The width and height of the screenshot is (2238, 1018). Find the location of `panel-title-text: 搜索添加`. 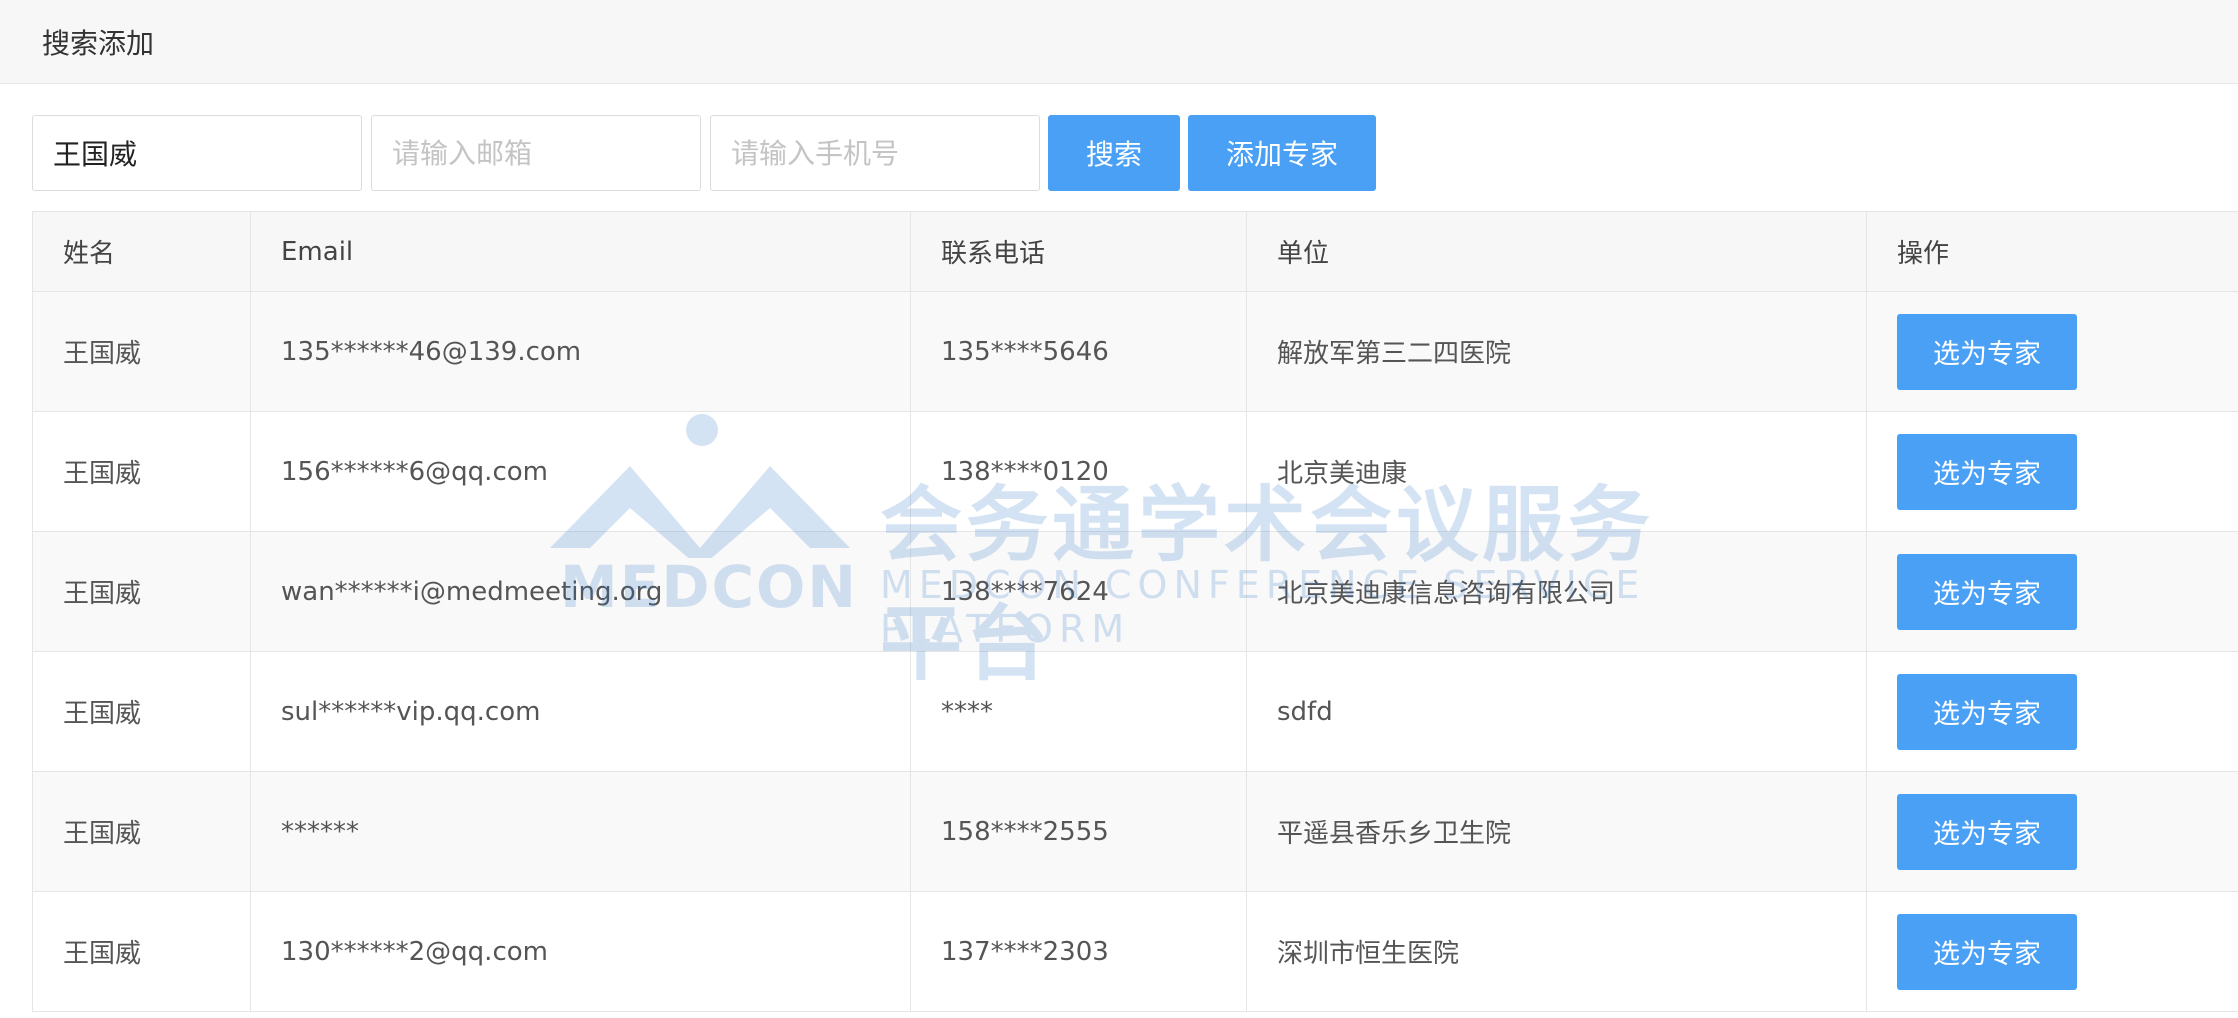

panel-title-text: 搜索添加 is located at coordinates (98, 43).